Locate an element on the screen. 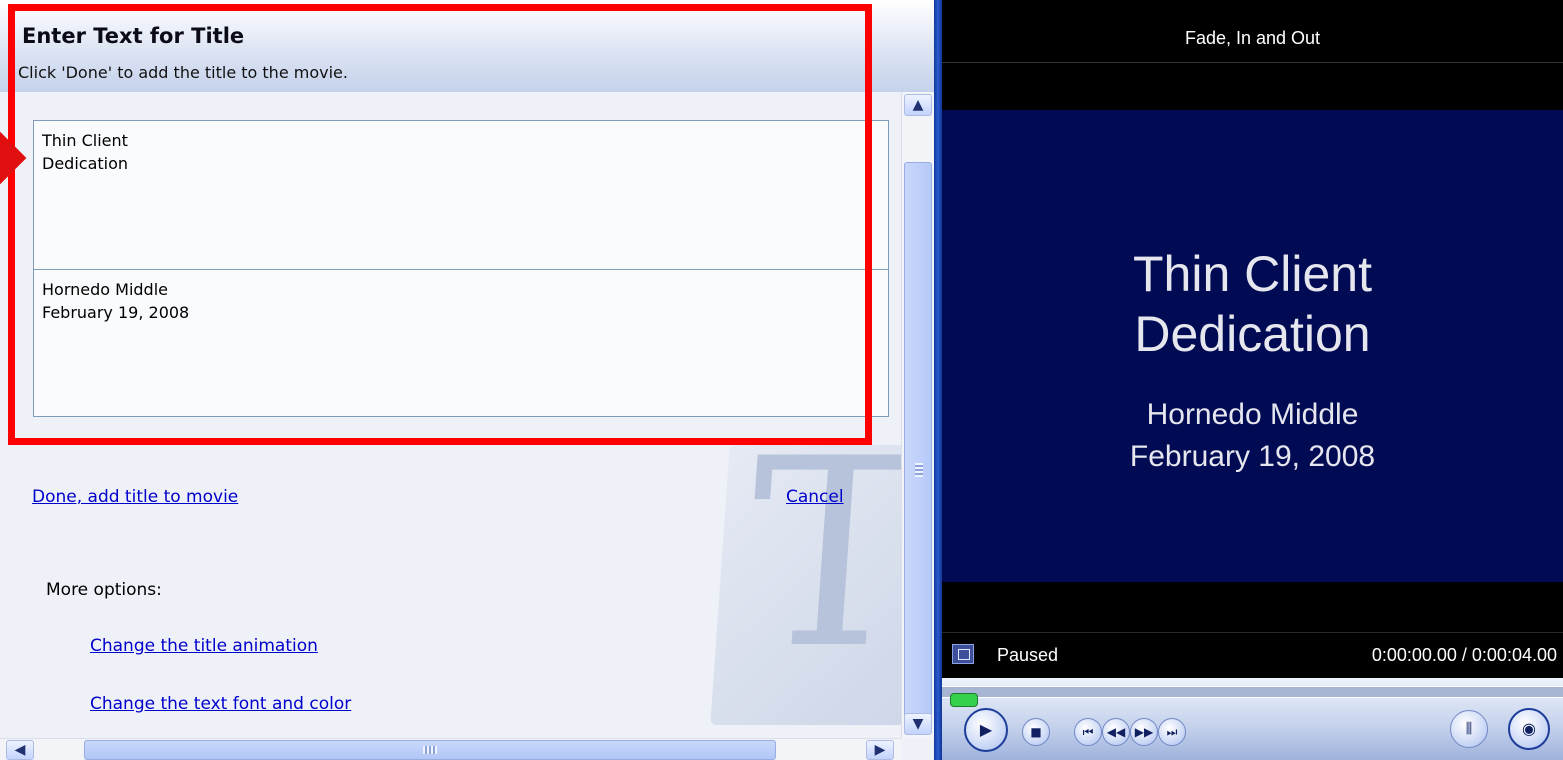 The image size is (1563, 760). next-frame-button: ⏭ is located at coordinates (1172, 732).